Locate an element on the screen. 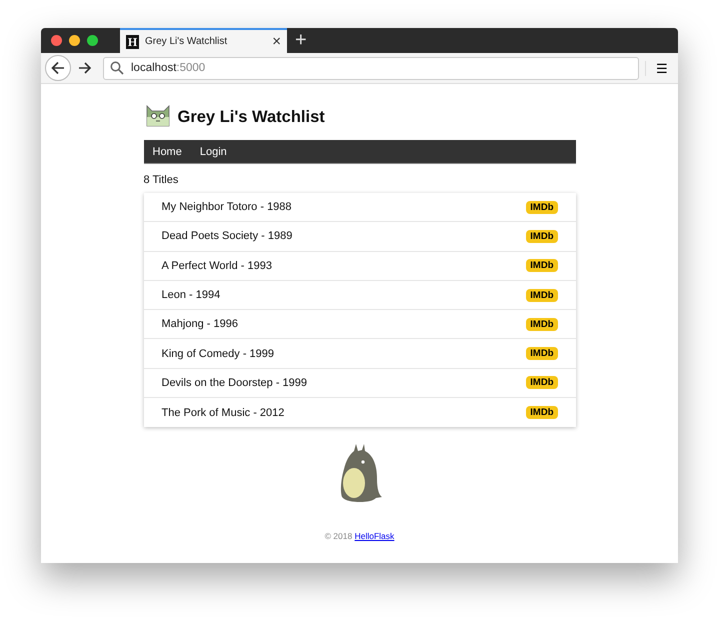 The image size is (720, 619). favicon: H is located at coordinates (132, 41).